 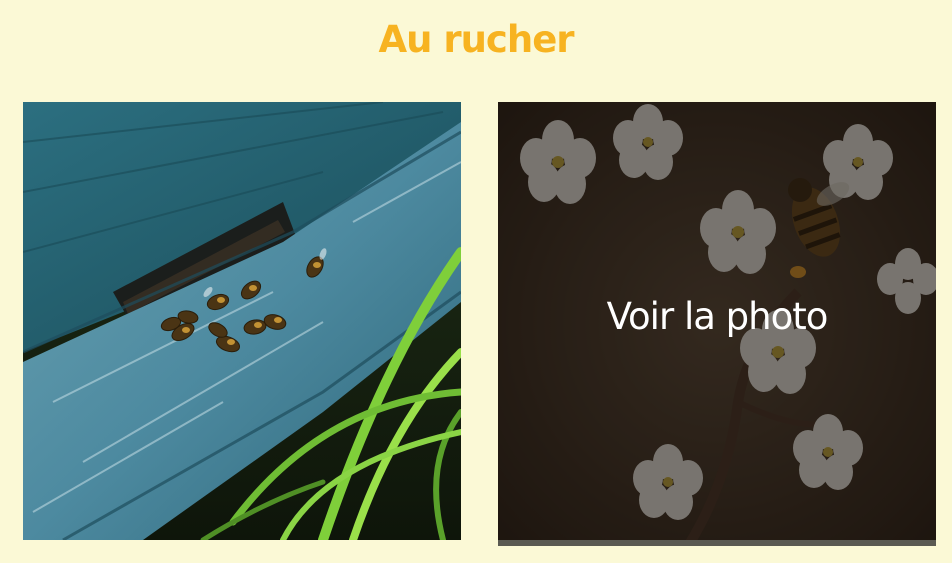 I want to click on photo-bottom-bar, so click(x=717, y=543).